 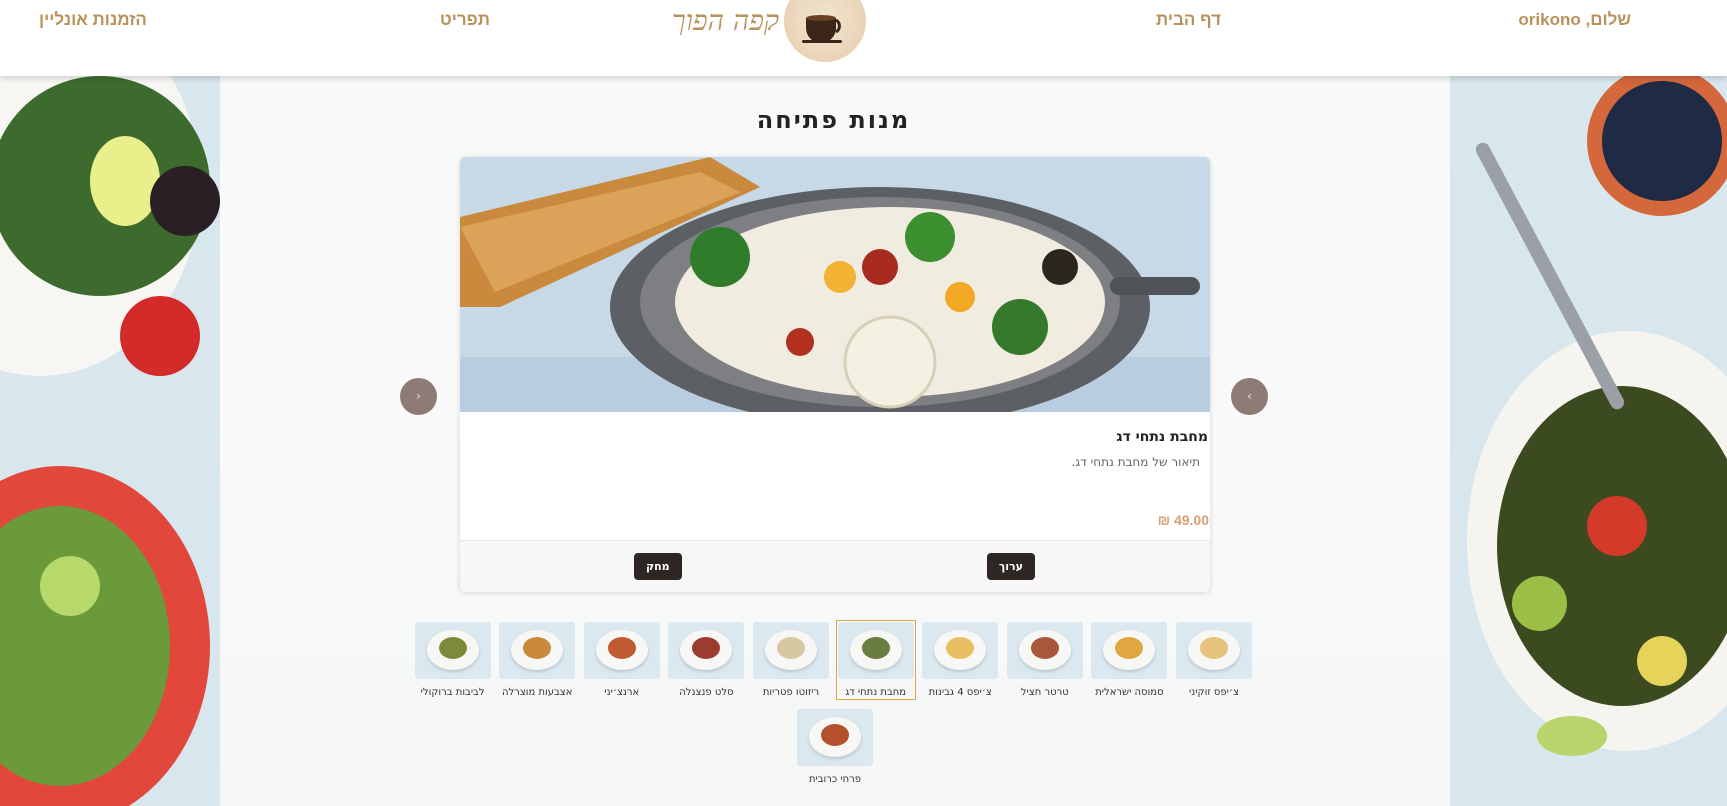 What do you see at coordinates (706, 692) in the screenshot?
I see `thumbnail-label: סלט פנצנלה` at bounding box center [706, 692].